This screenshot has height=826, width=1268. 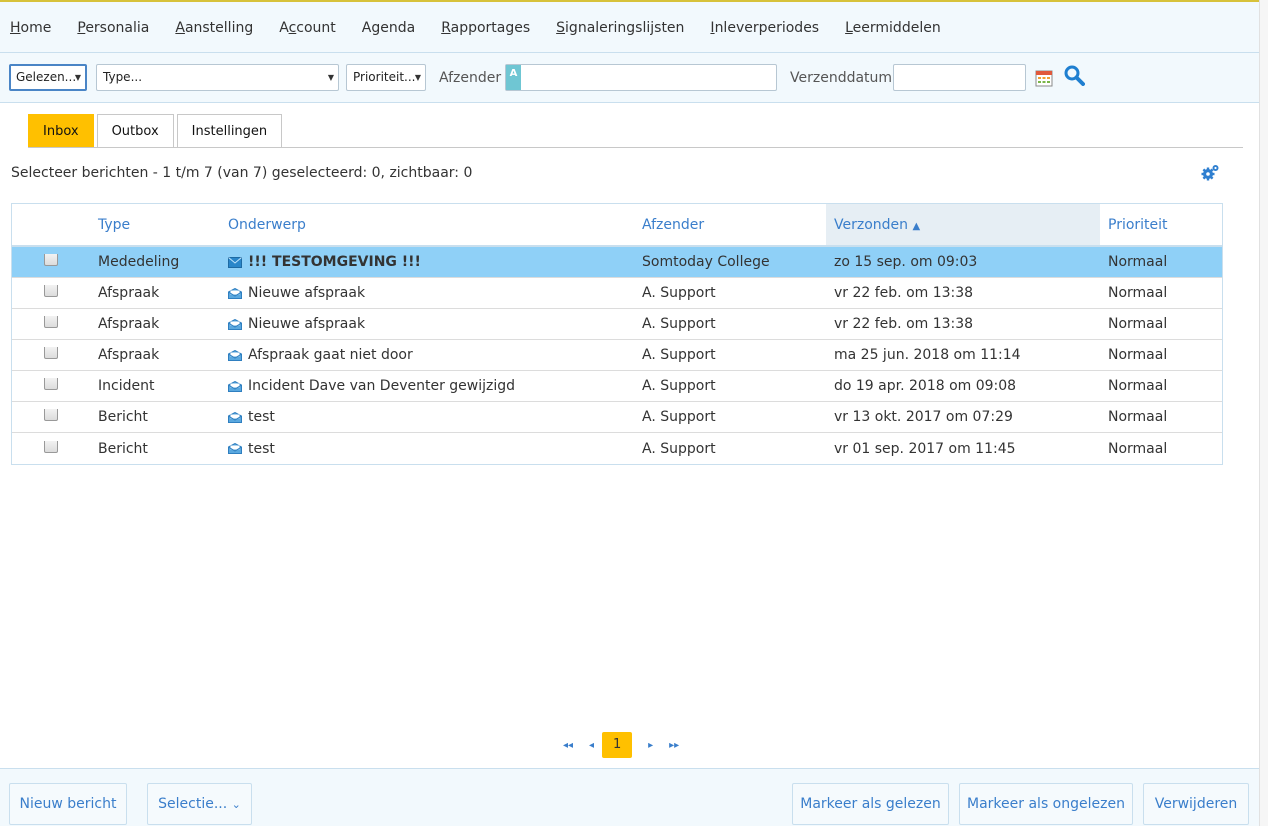 What do you see at coordinates (113, 28) in the screenshot?
I see `nav-item-personalia: Personalia` at bounding box center [113, 28].